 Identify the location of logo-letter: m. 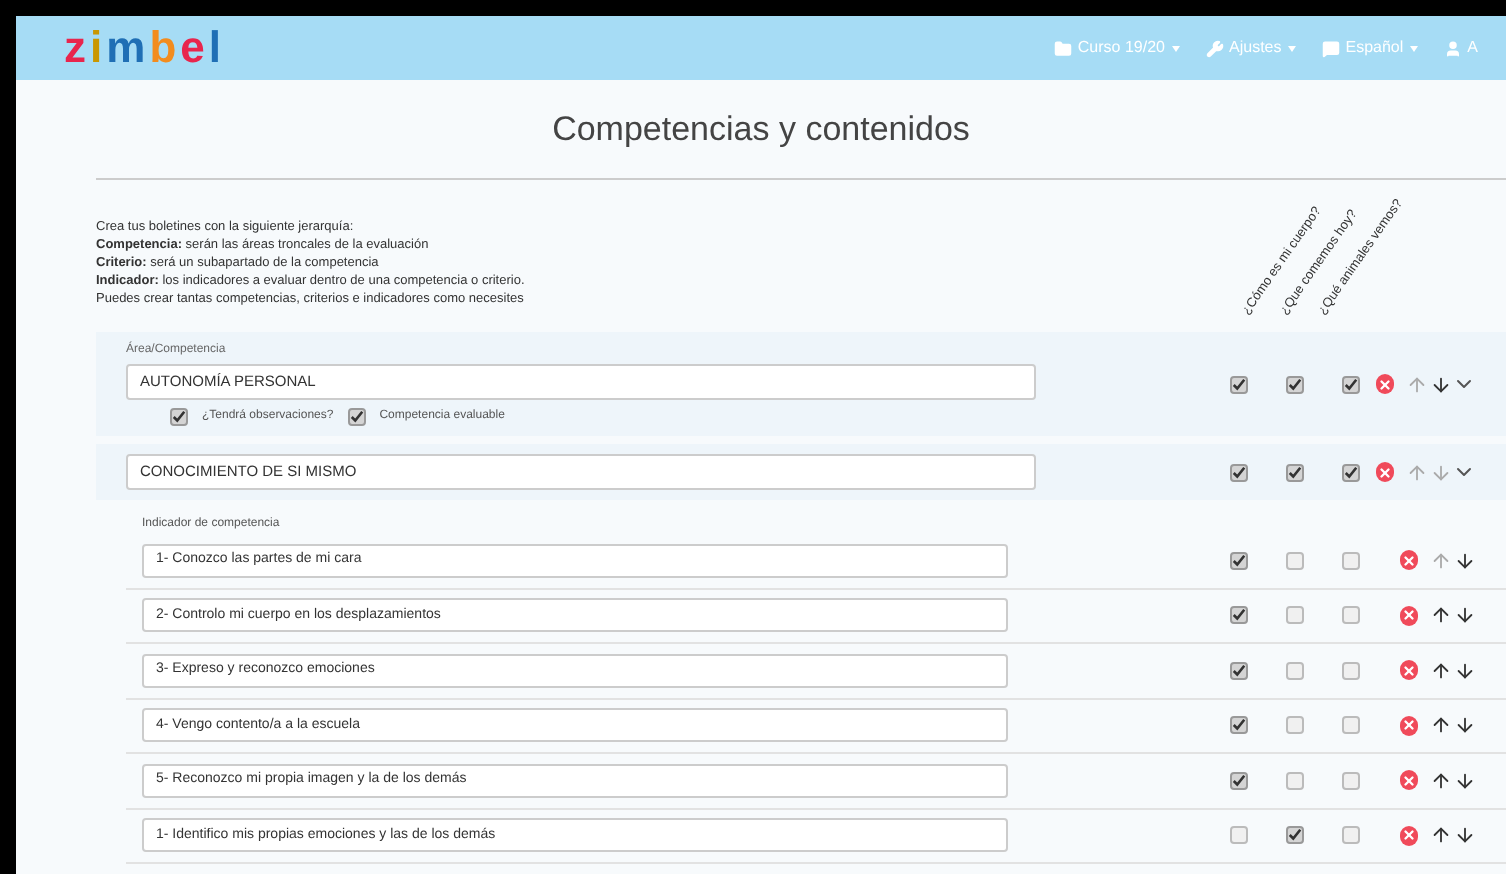
(128, 48).